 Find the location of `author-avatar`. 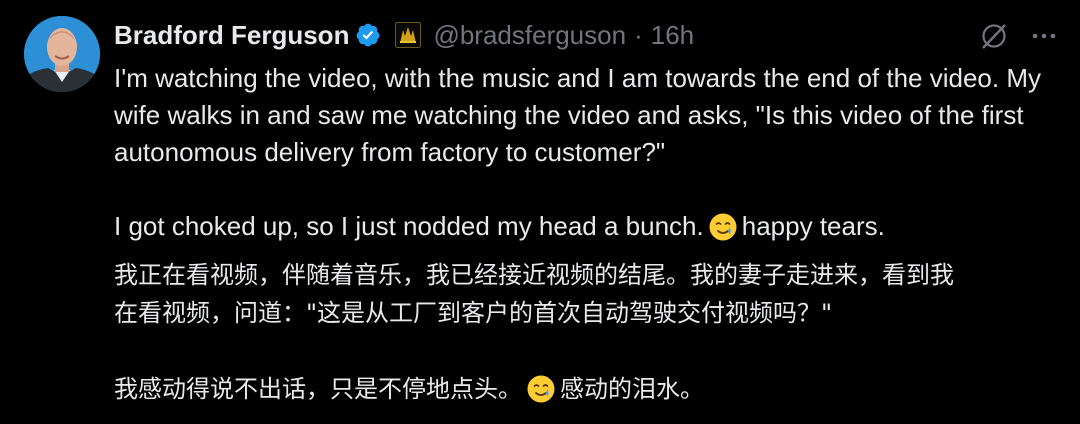

author-avatar is located at coordinates (62, 54).